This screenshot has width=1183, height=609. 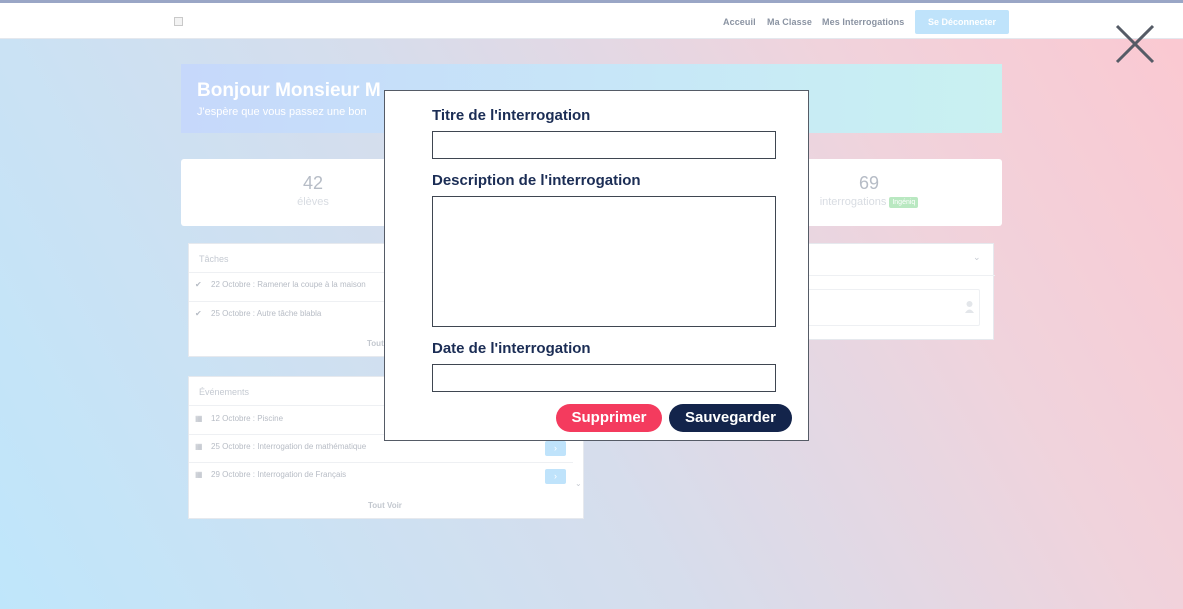 What do you see at coordinates (178, 21) in the screenshot?
I see `logo-image` at bounding box center [178, 21].